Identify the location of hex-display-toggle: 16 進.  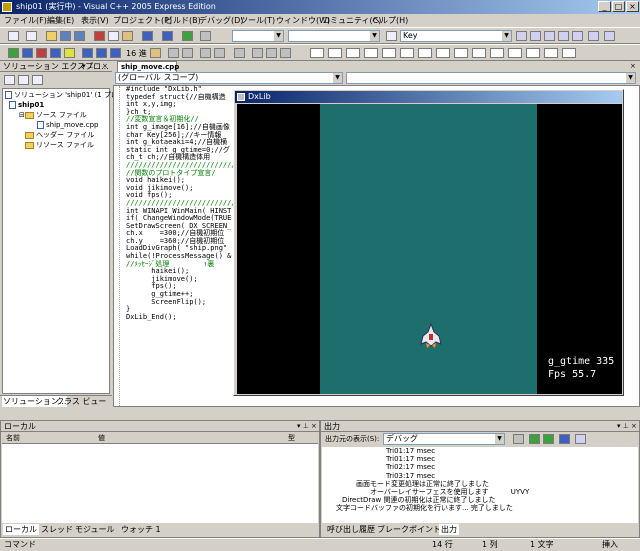
(136, 53).